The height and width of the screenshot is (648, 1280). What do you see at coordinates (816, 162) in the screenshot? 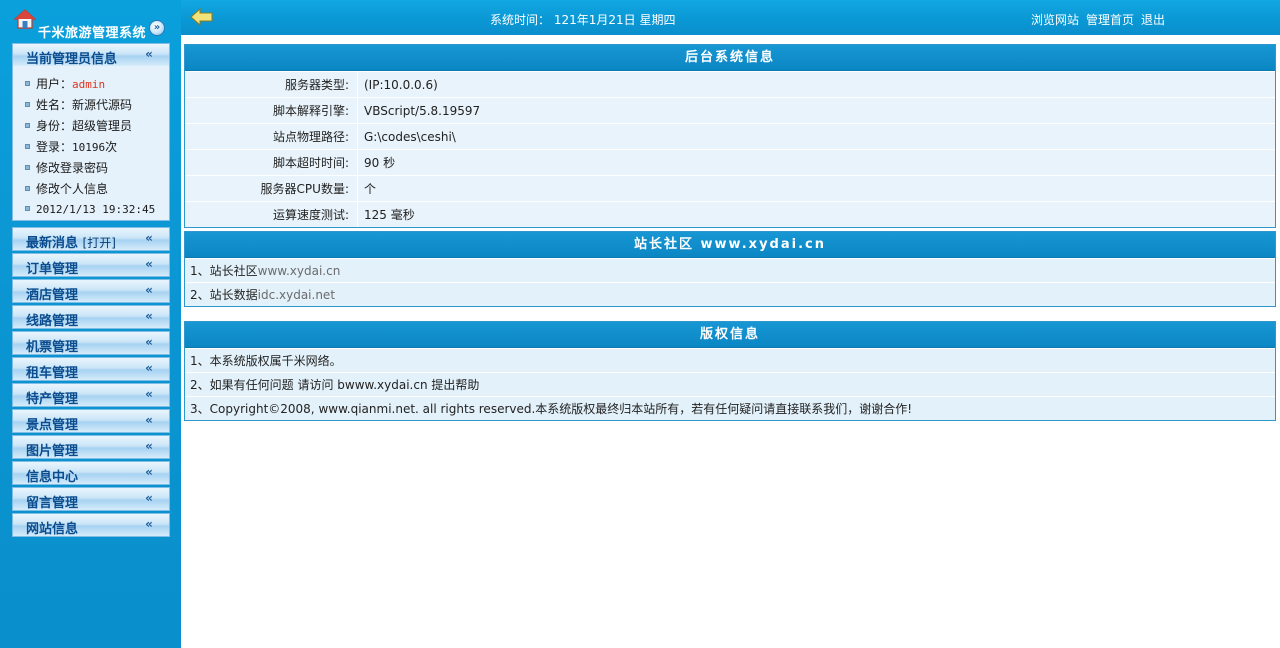
I see `info-value: 90 秒` at bounding box center [816, 162].